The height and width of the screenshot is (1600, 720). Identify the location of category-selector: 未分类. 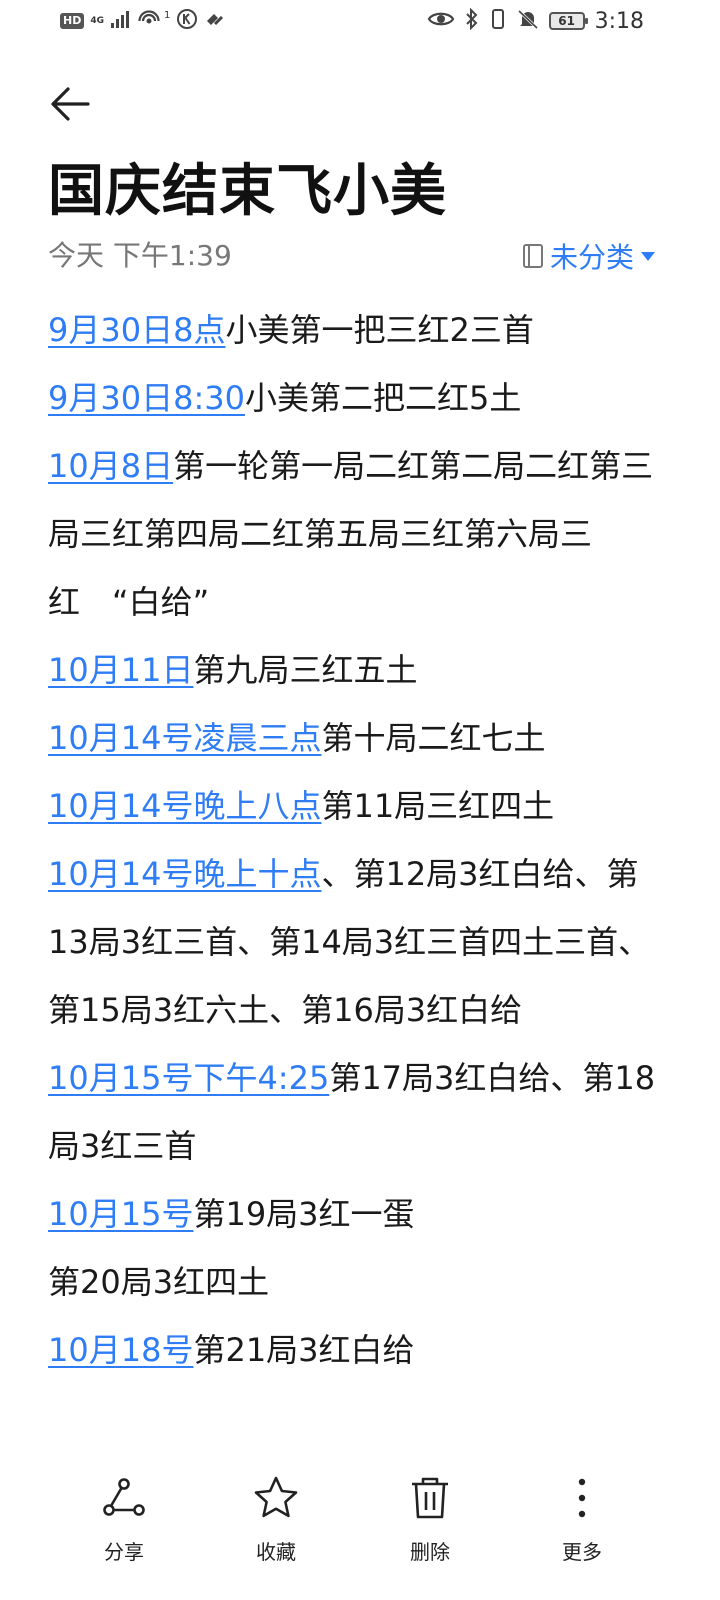
(589, 256).